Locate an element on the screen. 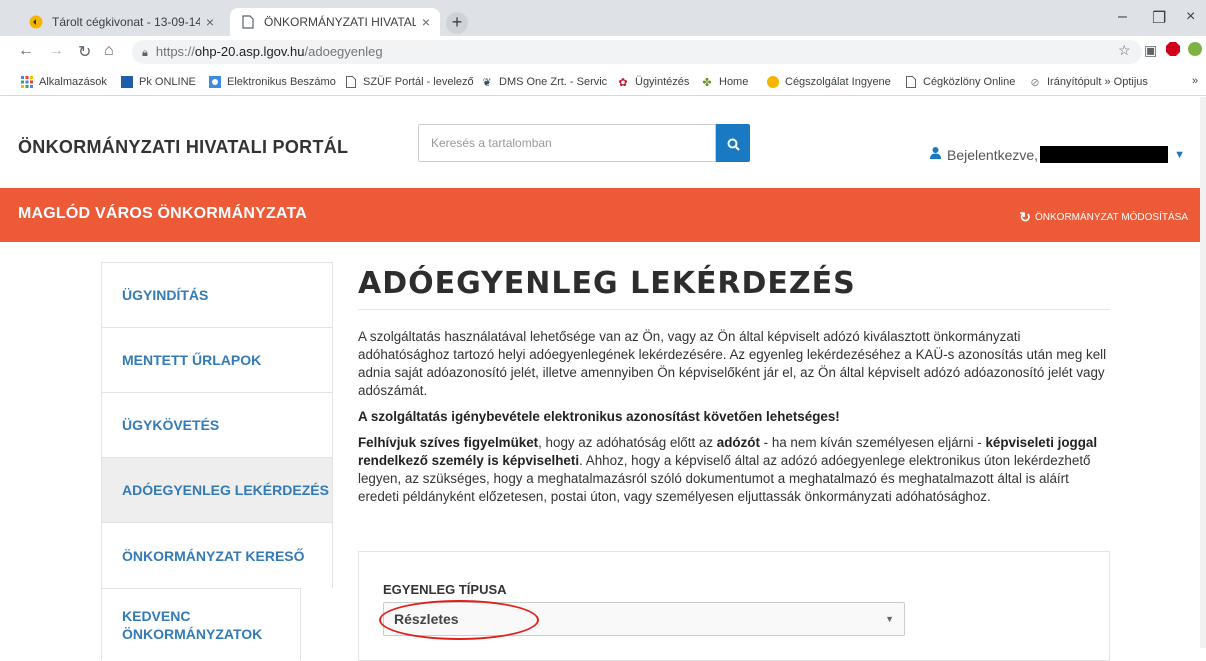 The image size is (1206, 661). bookmark-item: Elektronikus Beszámo is located at coordinates (272, 82).